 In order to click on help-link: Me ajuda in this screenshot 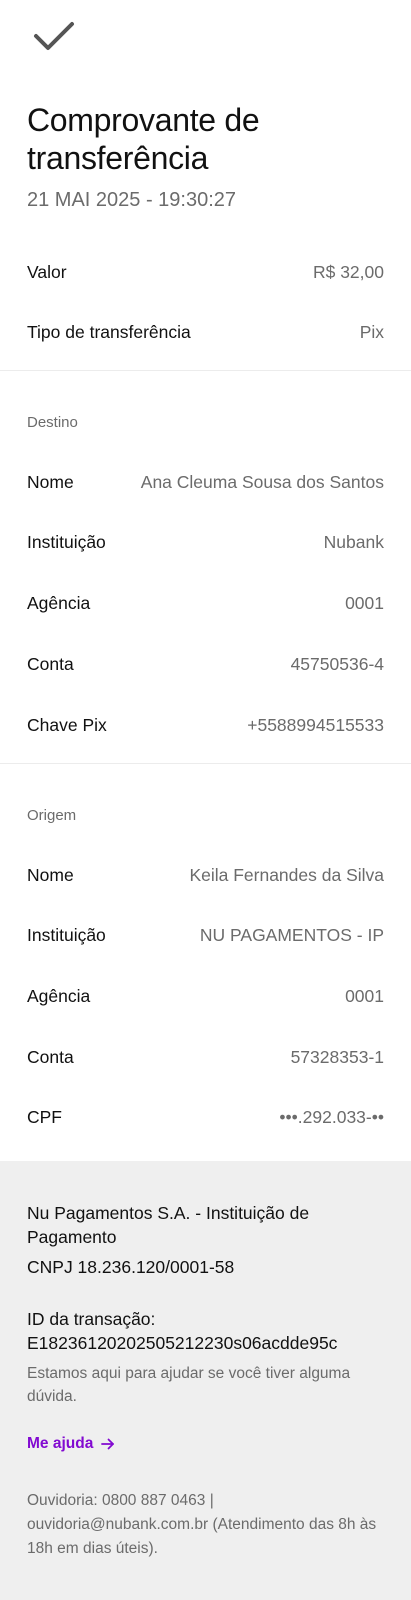, I will do `click(71, 1444)`.